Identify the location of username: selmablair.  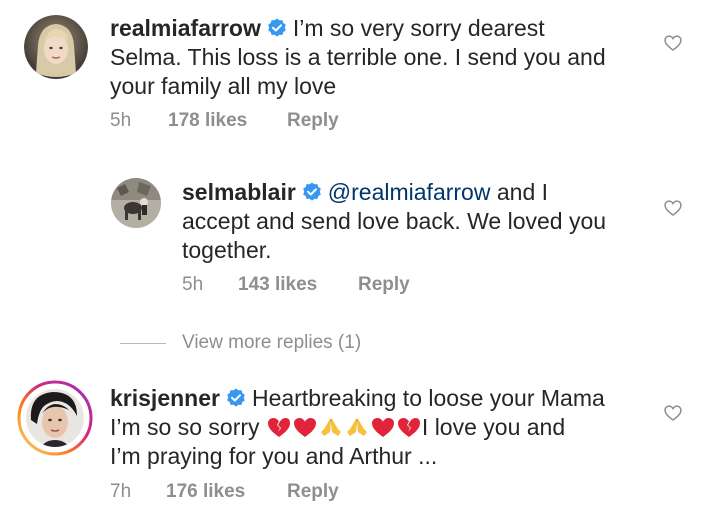
(239, 192).